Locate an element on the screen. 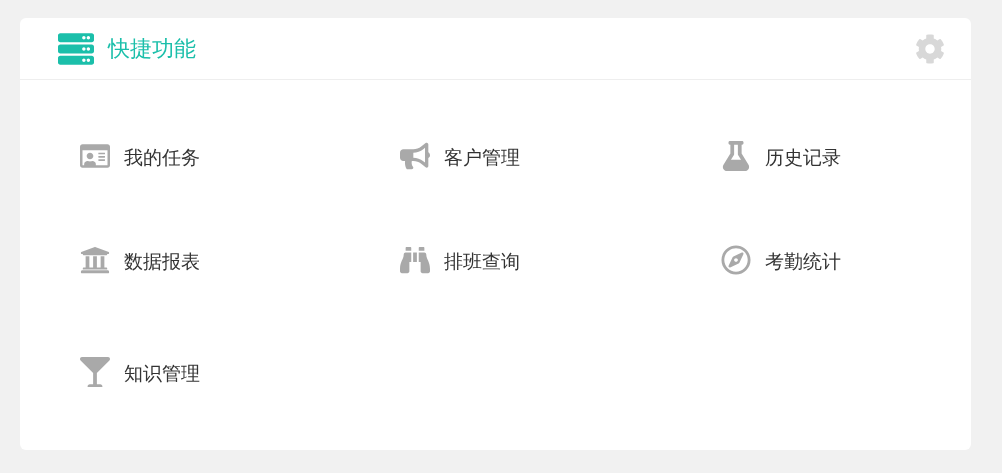 The image size is (1002, 473). shortcut-item: 知识管理 is located at coordinates (240, 355).